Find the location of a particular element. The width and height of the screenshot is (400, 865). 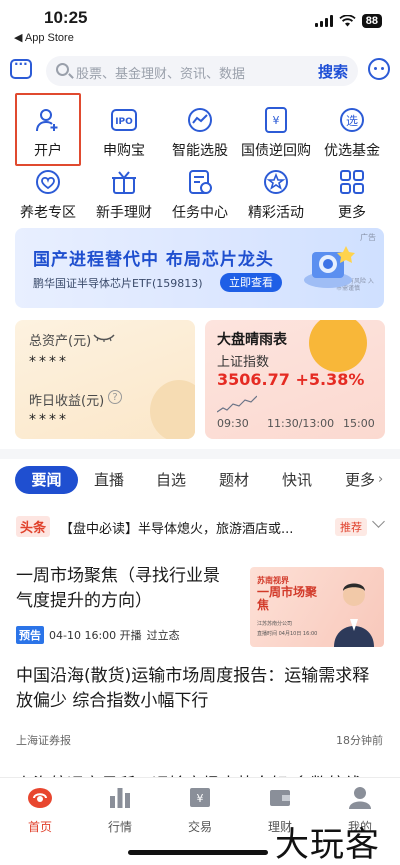

thumb-org: 江苏苏南分公司 is located at coordinates (275, 624).